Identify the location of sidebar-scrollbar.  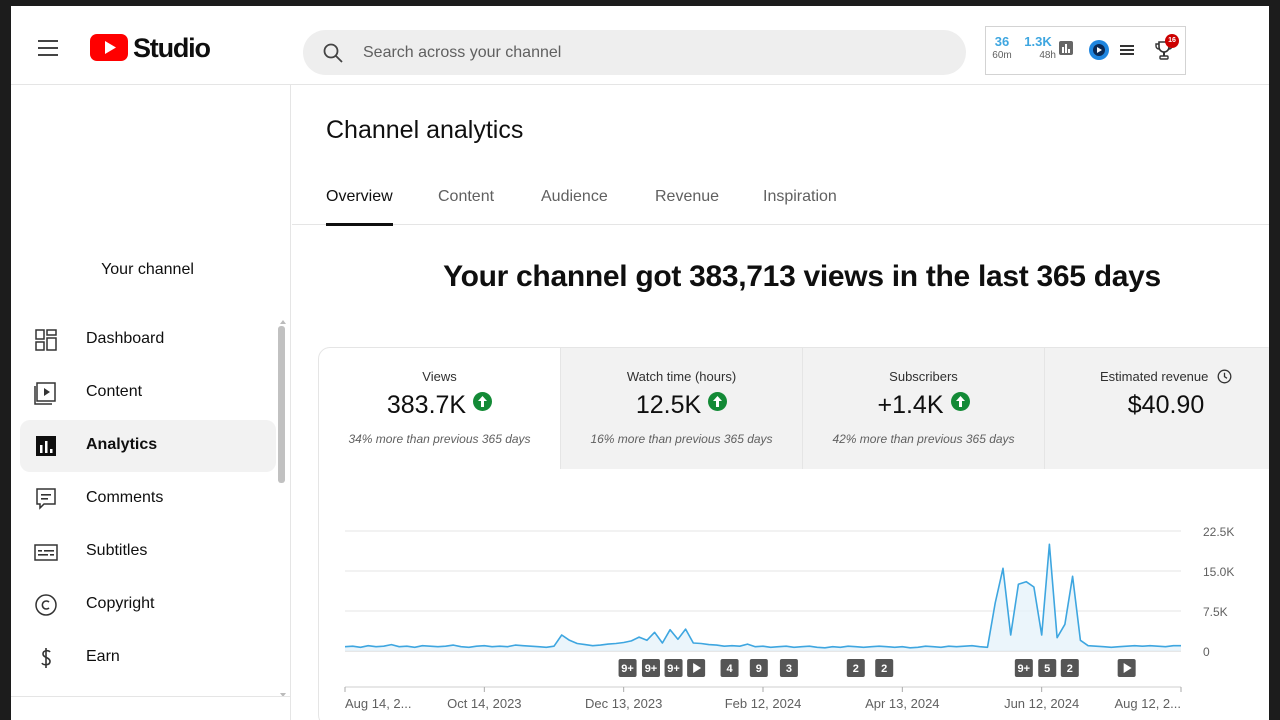
(281, 404).